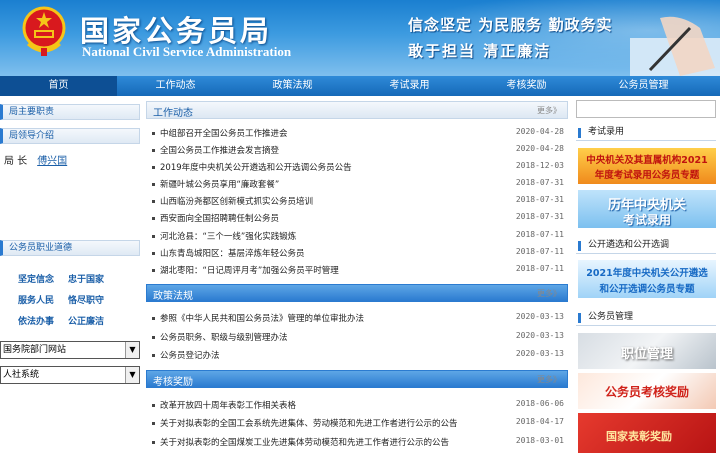 The height and width of the screenshot is (459, 720). I want to click on hr-system-select: 人社系统 ▼, so click(70, 375).